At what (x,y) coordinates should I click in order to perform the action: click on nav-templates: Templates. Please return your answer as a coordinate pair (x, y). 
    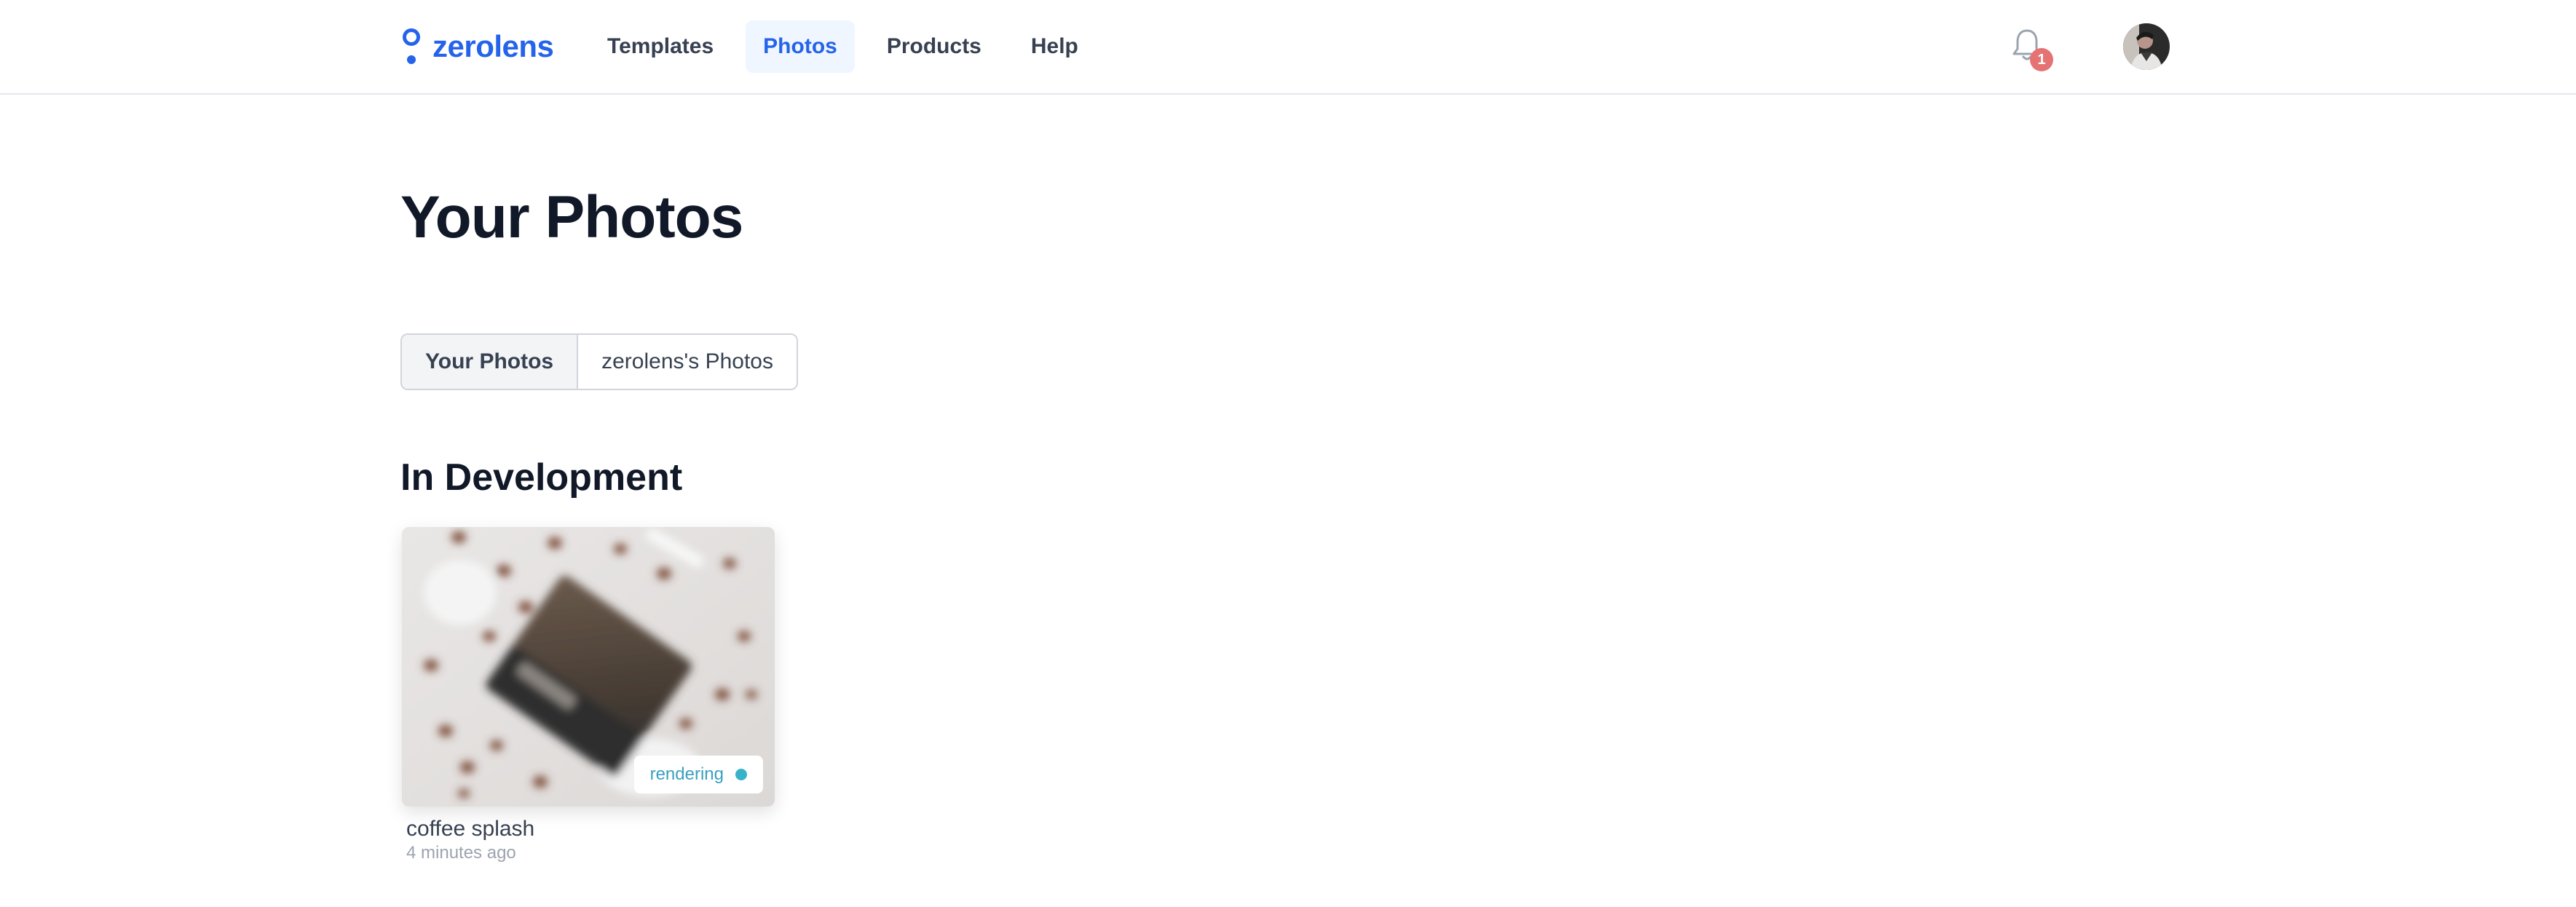
    Looking at the image, I should click on (661, 46).